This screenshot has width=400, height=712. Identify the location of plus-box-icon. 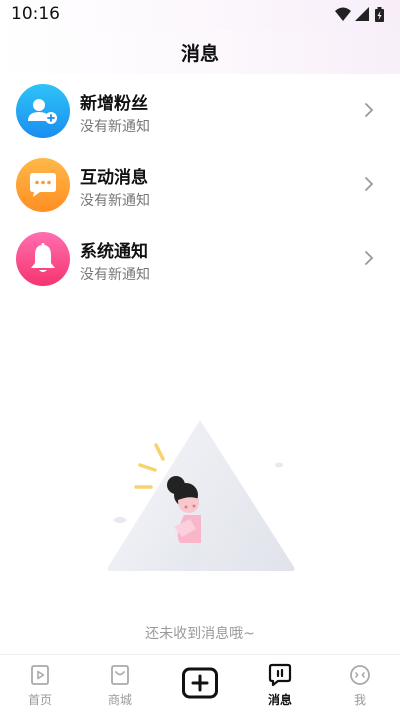
(200, 683).